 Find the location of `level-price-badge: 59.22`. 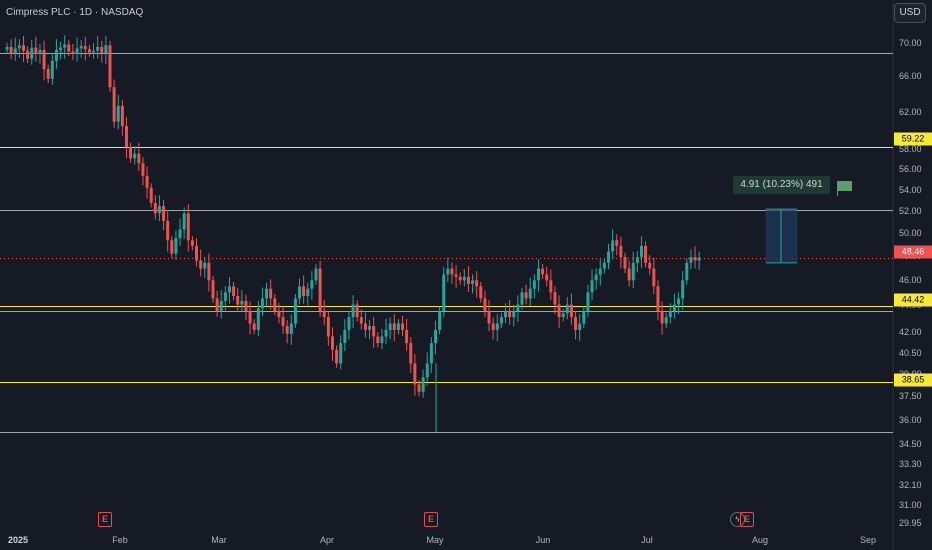

level-price-badge: 59.22 is located at coordinates (913, 139).